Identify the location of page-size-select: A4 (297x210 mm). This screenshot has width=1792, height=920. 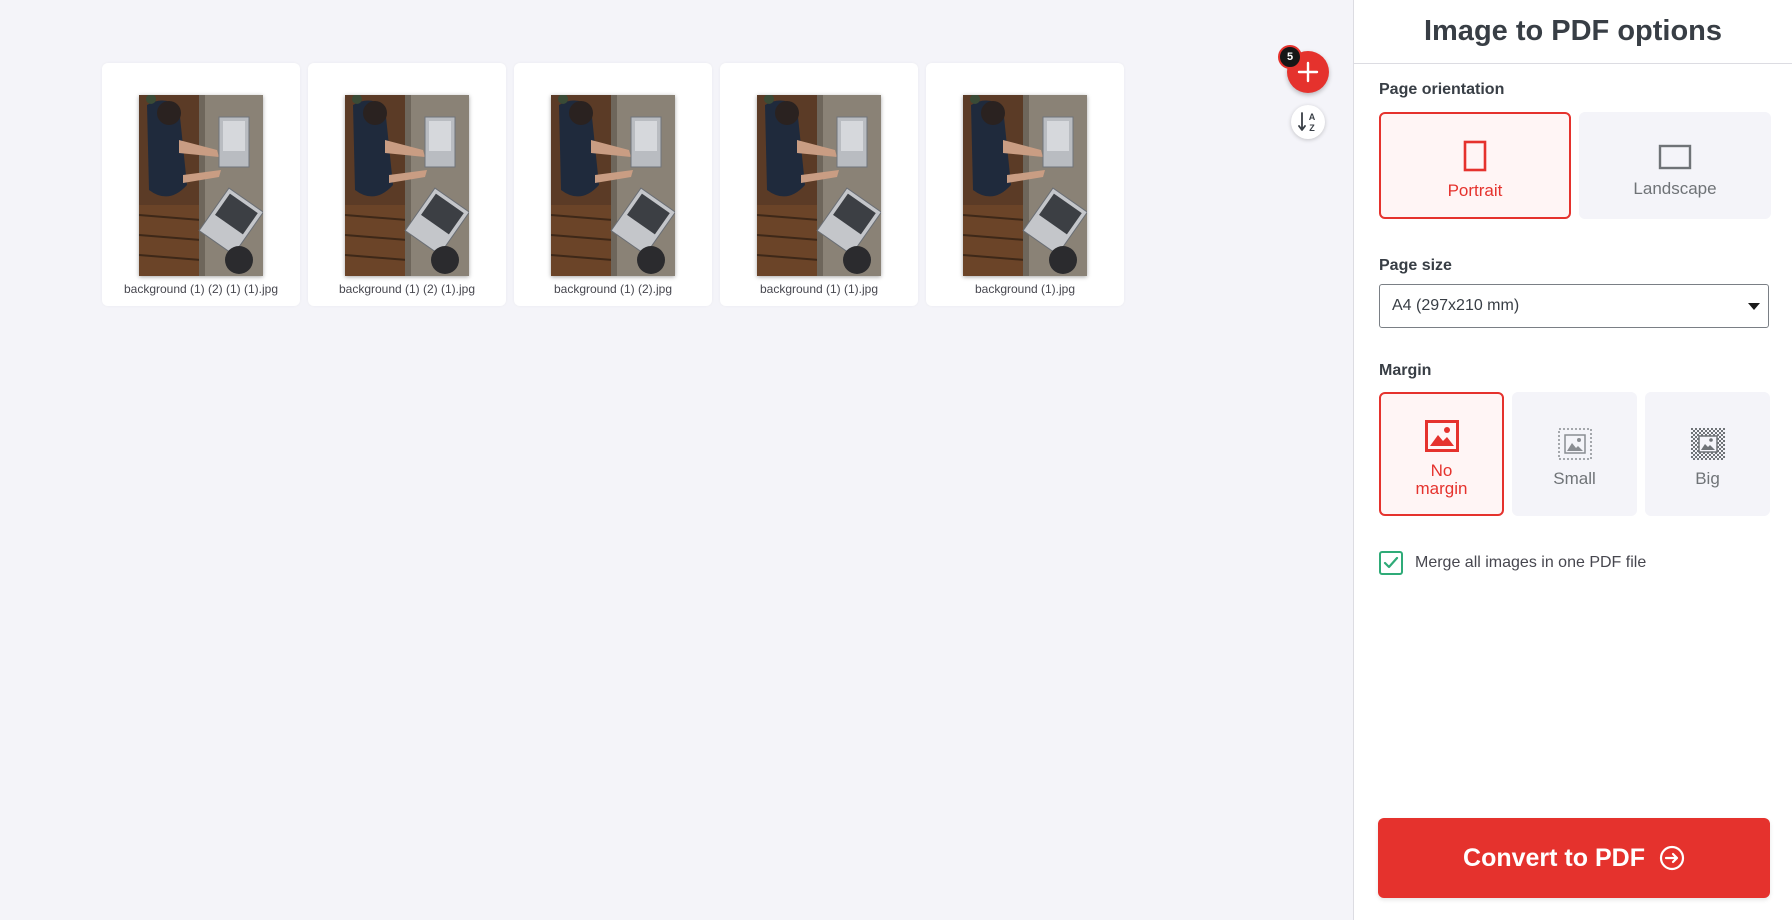
(1574, 306).